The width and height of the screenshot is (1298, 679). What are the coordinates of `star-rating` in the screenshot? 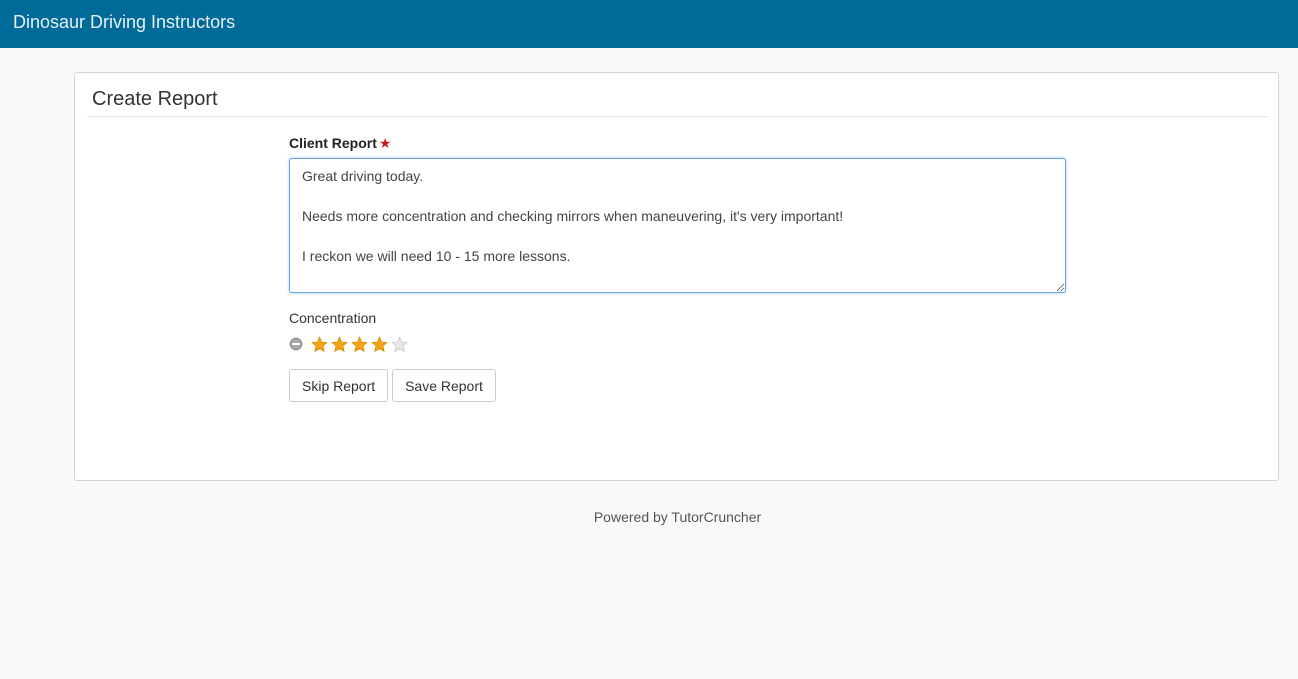 It's located at (361, 344).